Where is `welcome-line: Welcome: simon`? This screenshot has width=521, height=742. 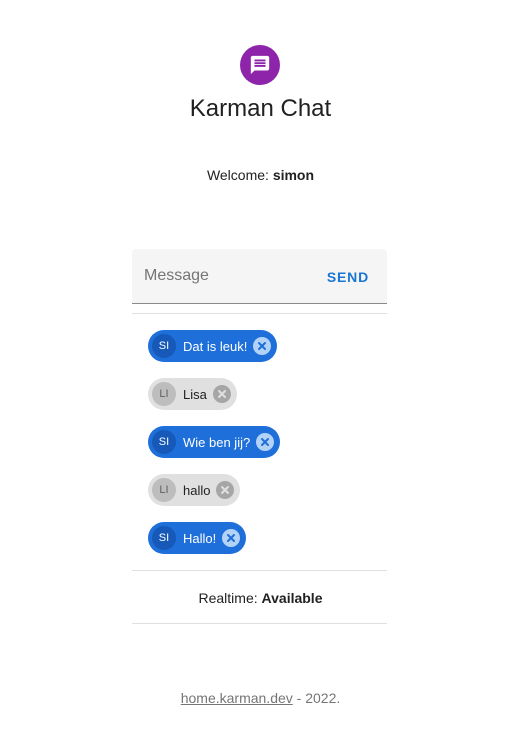 welcome-line: Welcome: simon is located at coordinates (260, 175).